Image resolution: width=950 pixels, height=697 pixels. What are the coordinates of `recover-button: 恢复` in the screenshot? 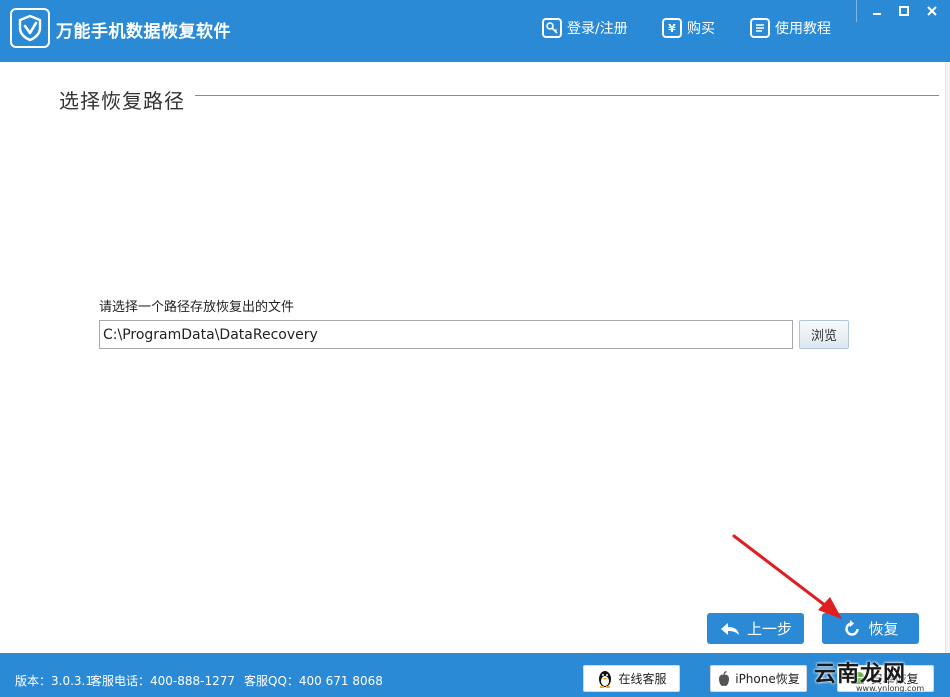 It's located at (870, 628).